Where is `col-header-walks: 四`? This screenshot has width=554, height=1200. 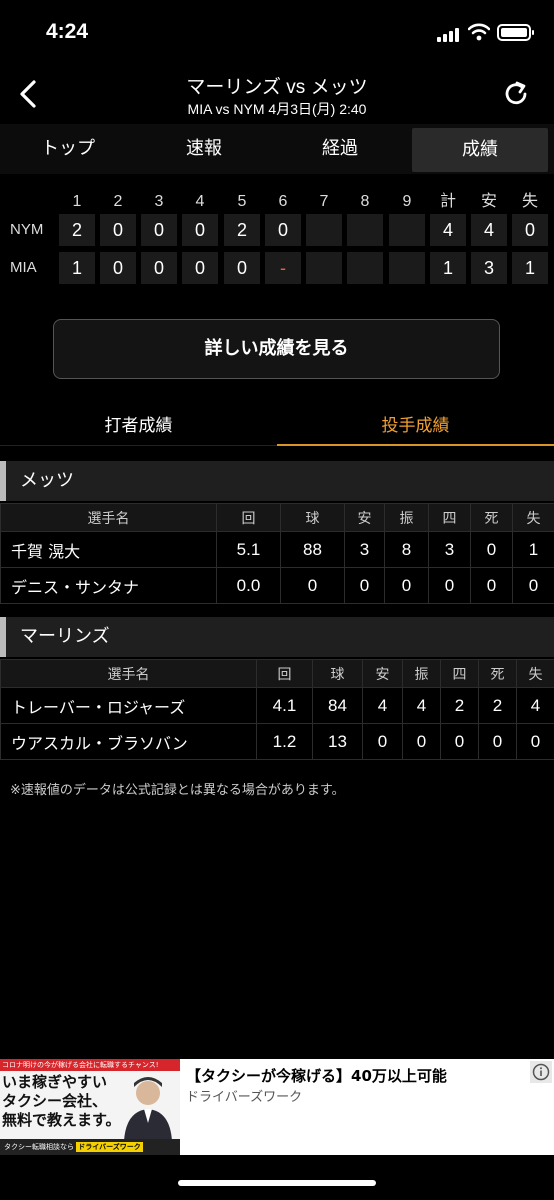 col-header-walks: 四 is located at coordinates (449, 517).